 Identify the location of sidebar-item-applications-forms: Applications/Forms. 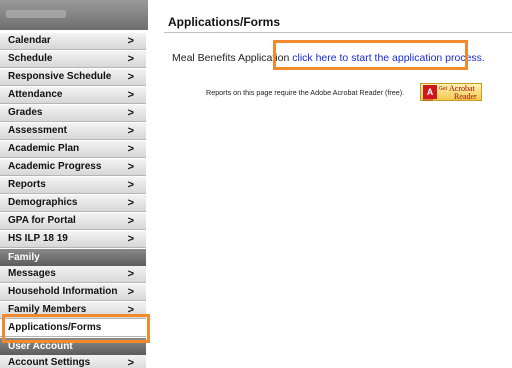
(73, 328).